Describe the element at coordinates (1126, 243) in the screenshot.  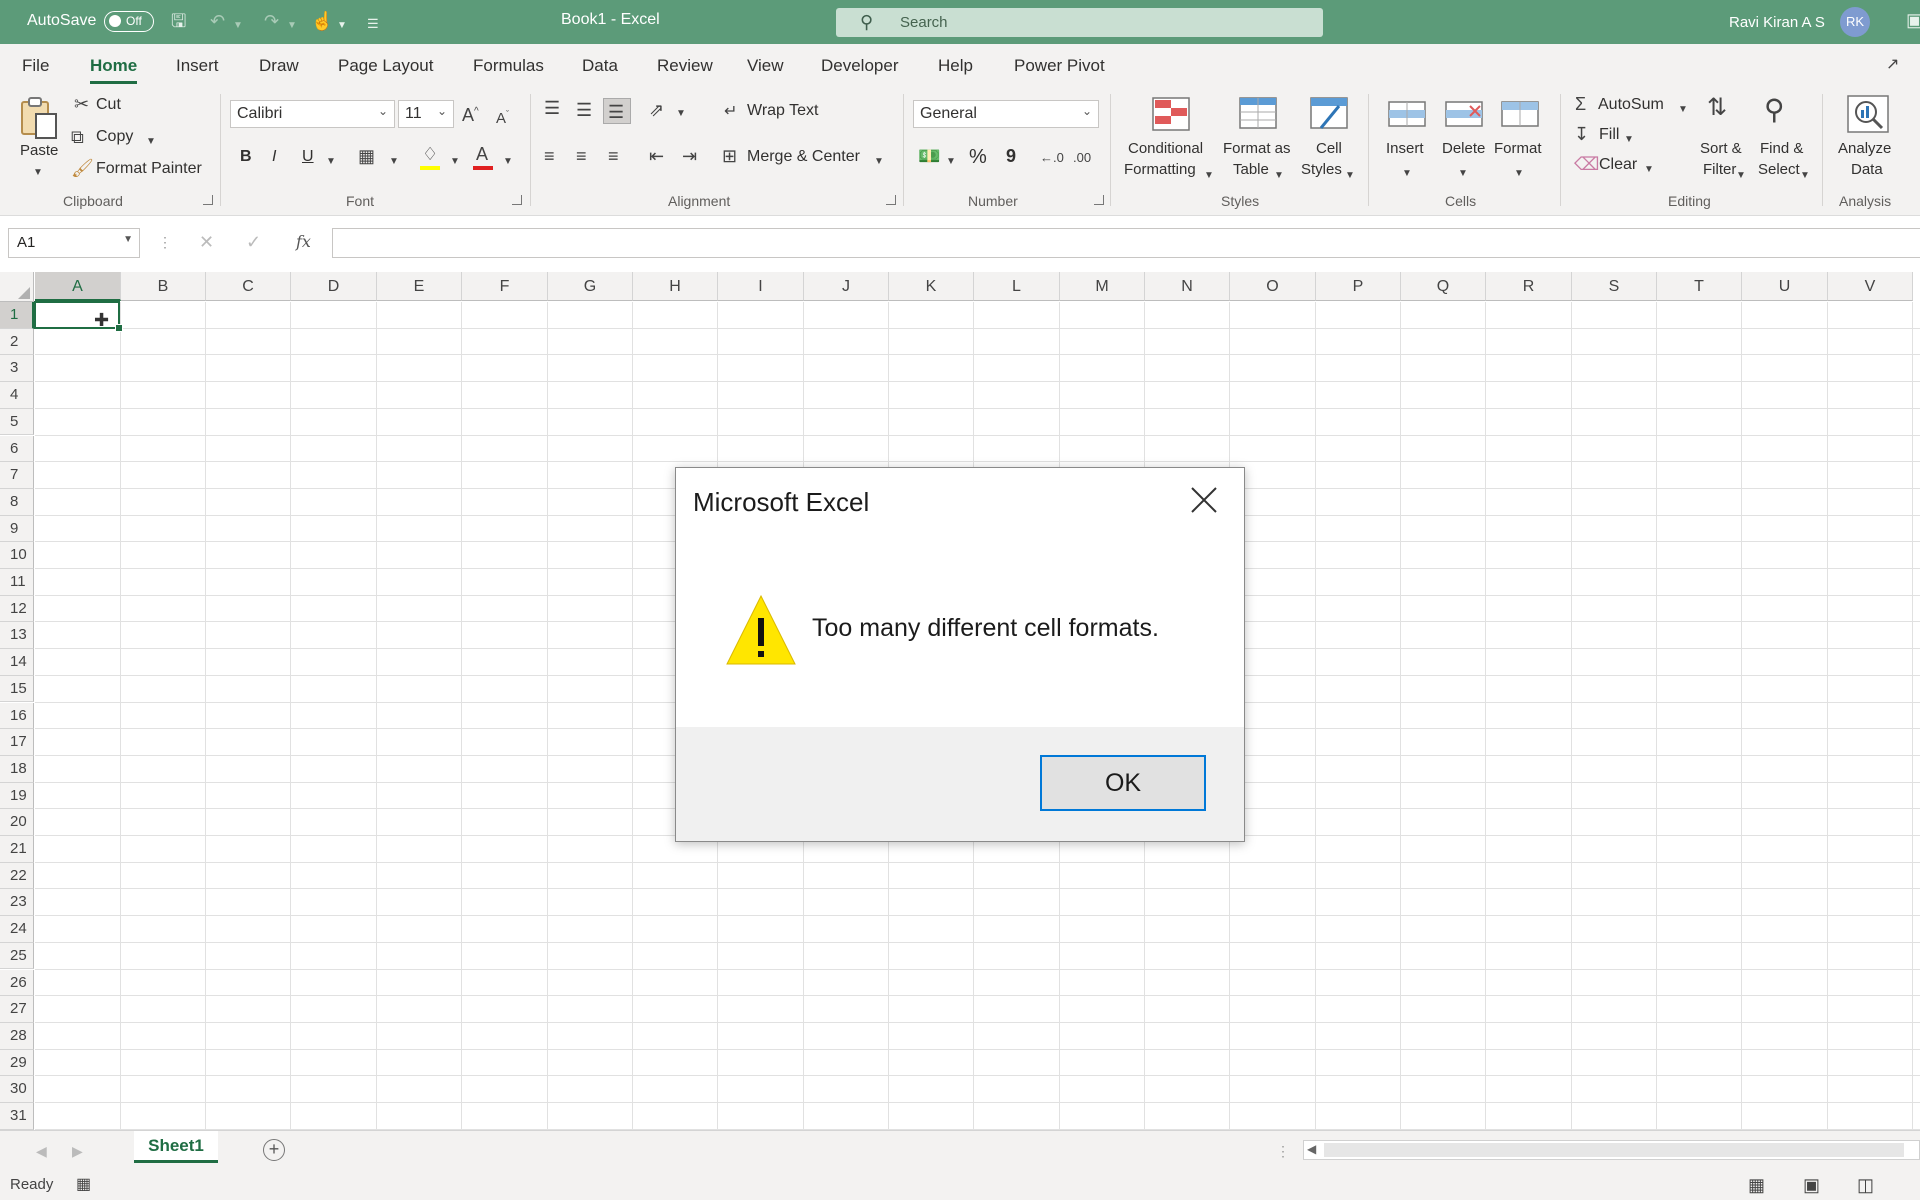
I see `formula-input` at that location.